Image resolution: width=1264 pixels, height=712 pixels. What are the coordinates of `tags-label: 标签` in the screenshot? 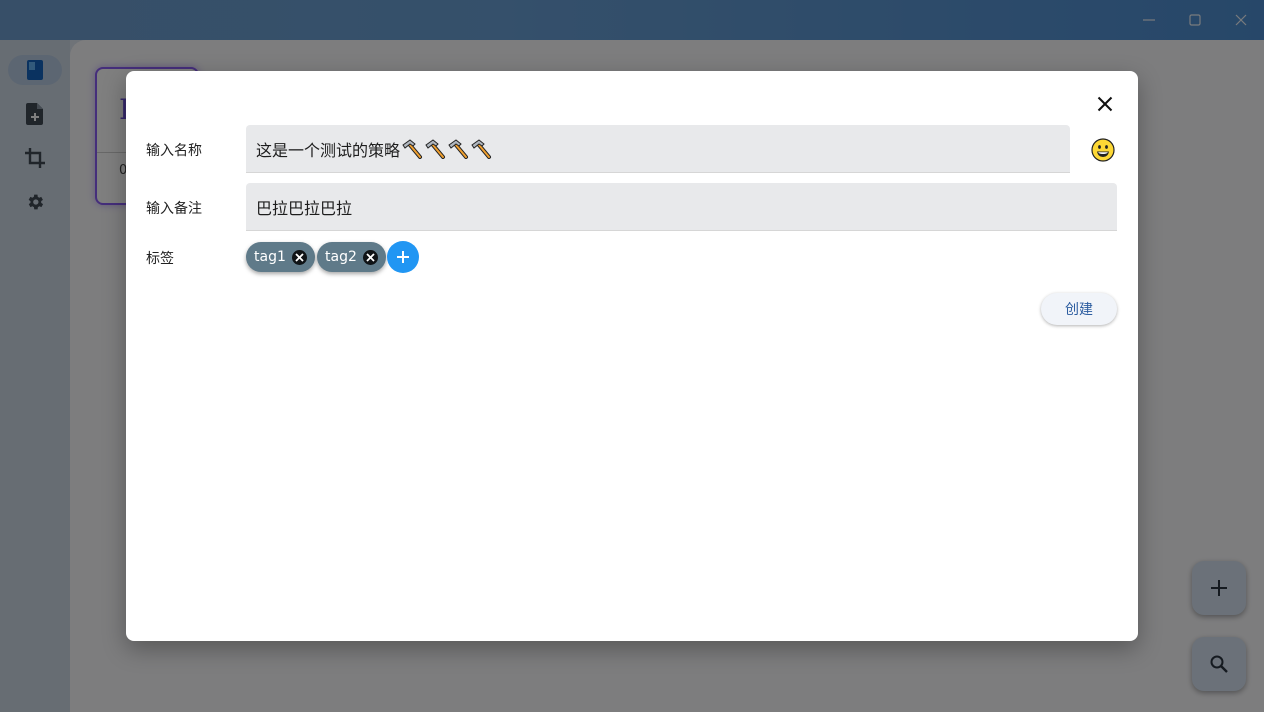 It's located at (160, 259).